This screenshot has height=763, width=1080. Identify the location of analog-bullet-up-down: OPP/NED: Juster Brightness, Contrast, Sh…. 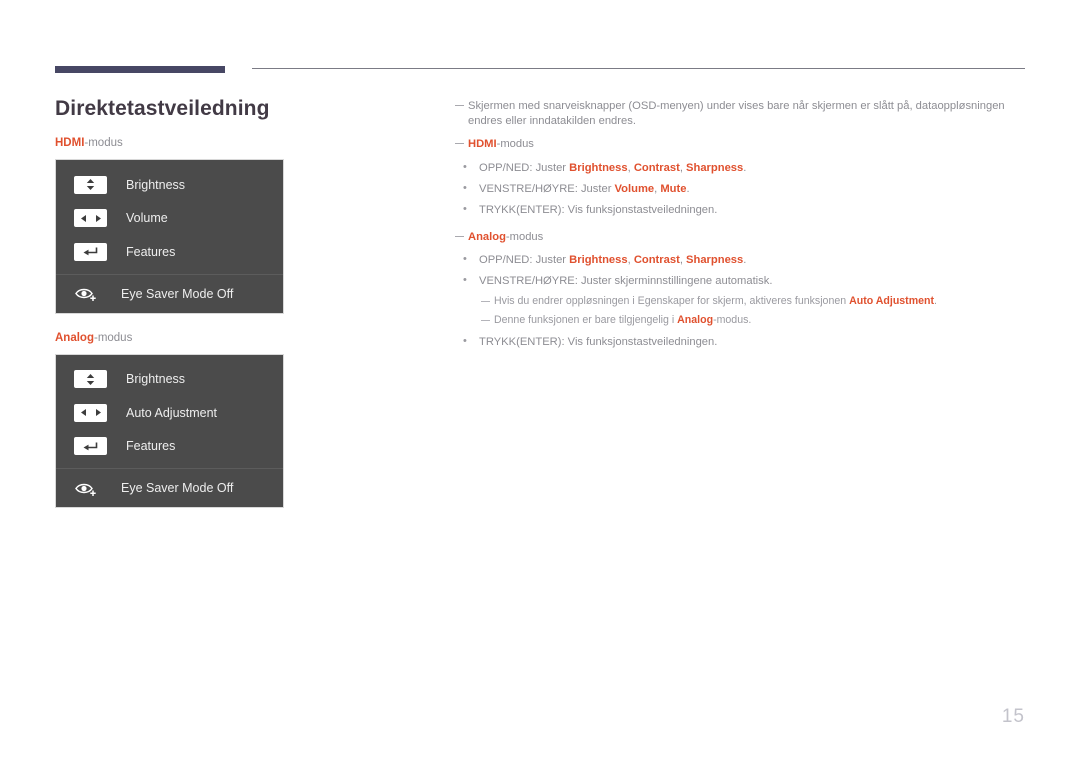
(742, 260).